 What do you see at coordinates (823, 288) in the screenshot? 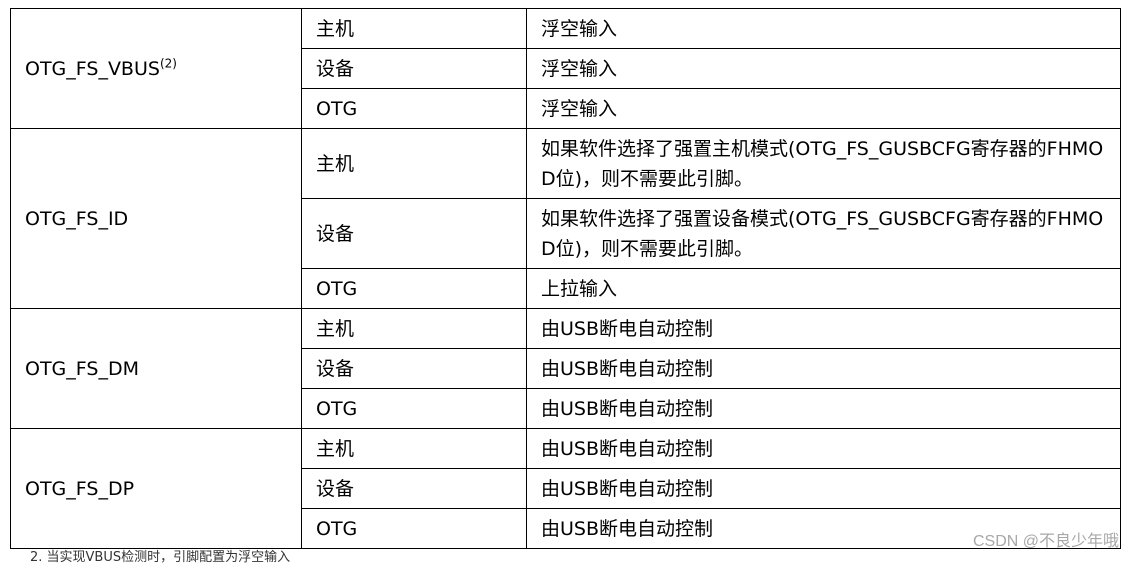
I see `description-cell: 上拉输入` at bounding box center [823, 288].